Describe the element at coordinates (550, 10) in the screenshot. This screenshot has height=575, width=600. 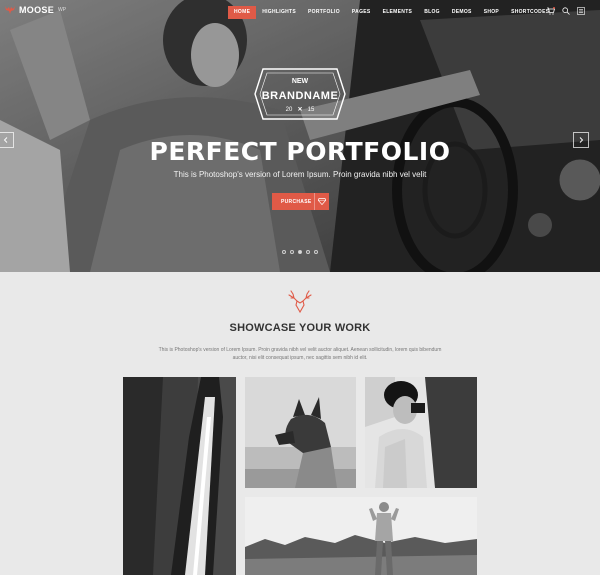
I see `cart-icon` at that location.